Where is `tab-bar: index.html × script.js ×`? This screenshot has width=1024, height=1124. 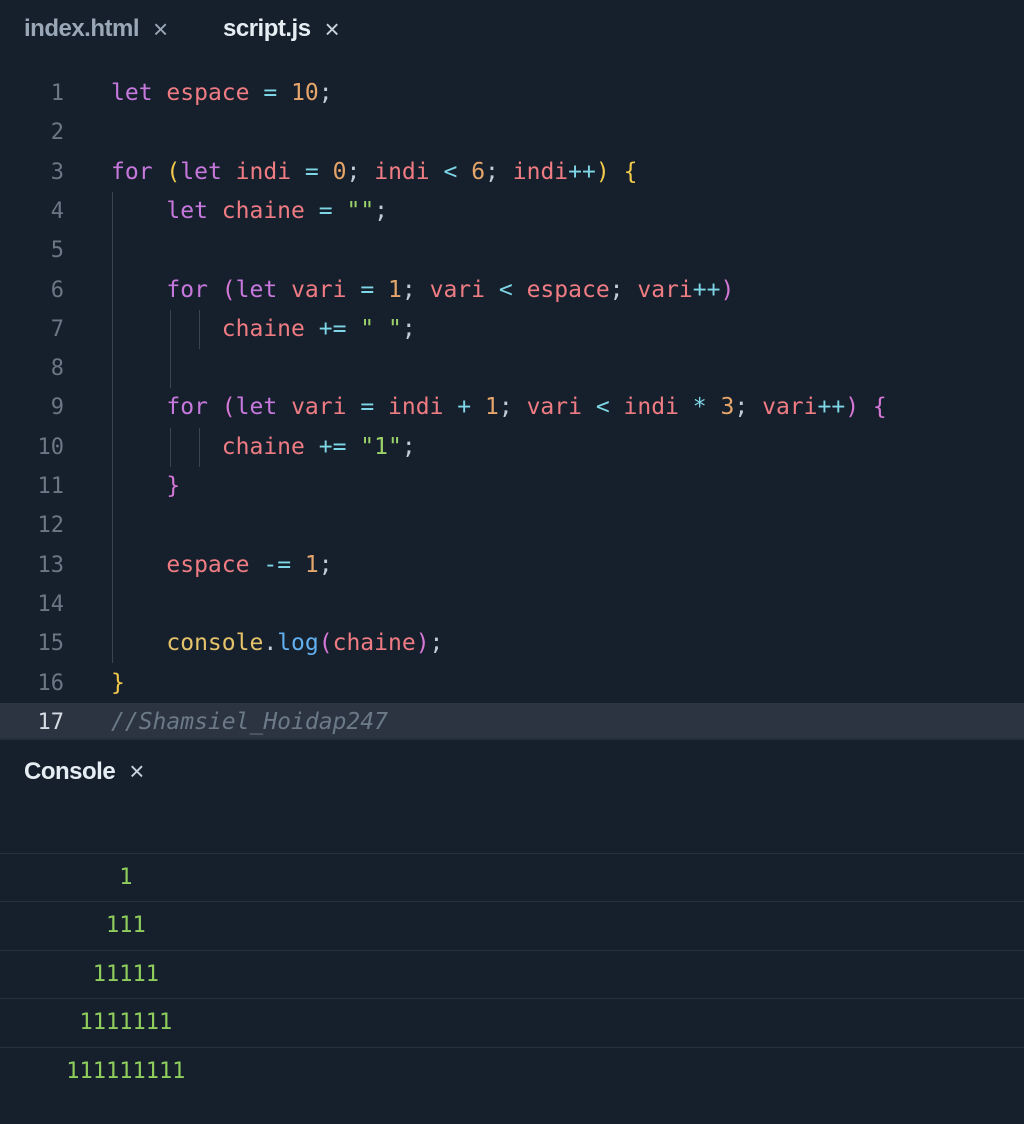 tab-bar: index.html × script.js × is located at coordinates (512, 29).